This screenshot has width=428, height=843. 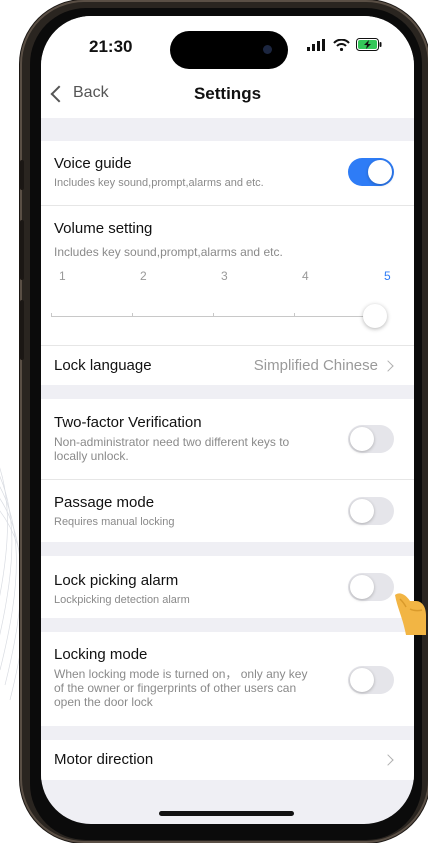 What do you see at coordinates (227, 510) in the screenshot?
I see `passage-mode-row: Passage mode Requires manual locking` at bounding box center [227, 510].